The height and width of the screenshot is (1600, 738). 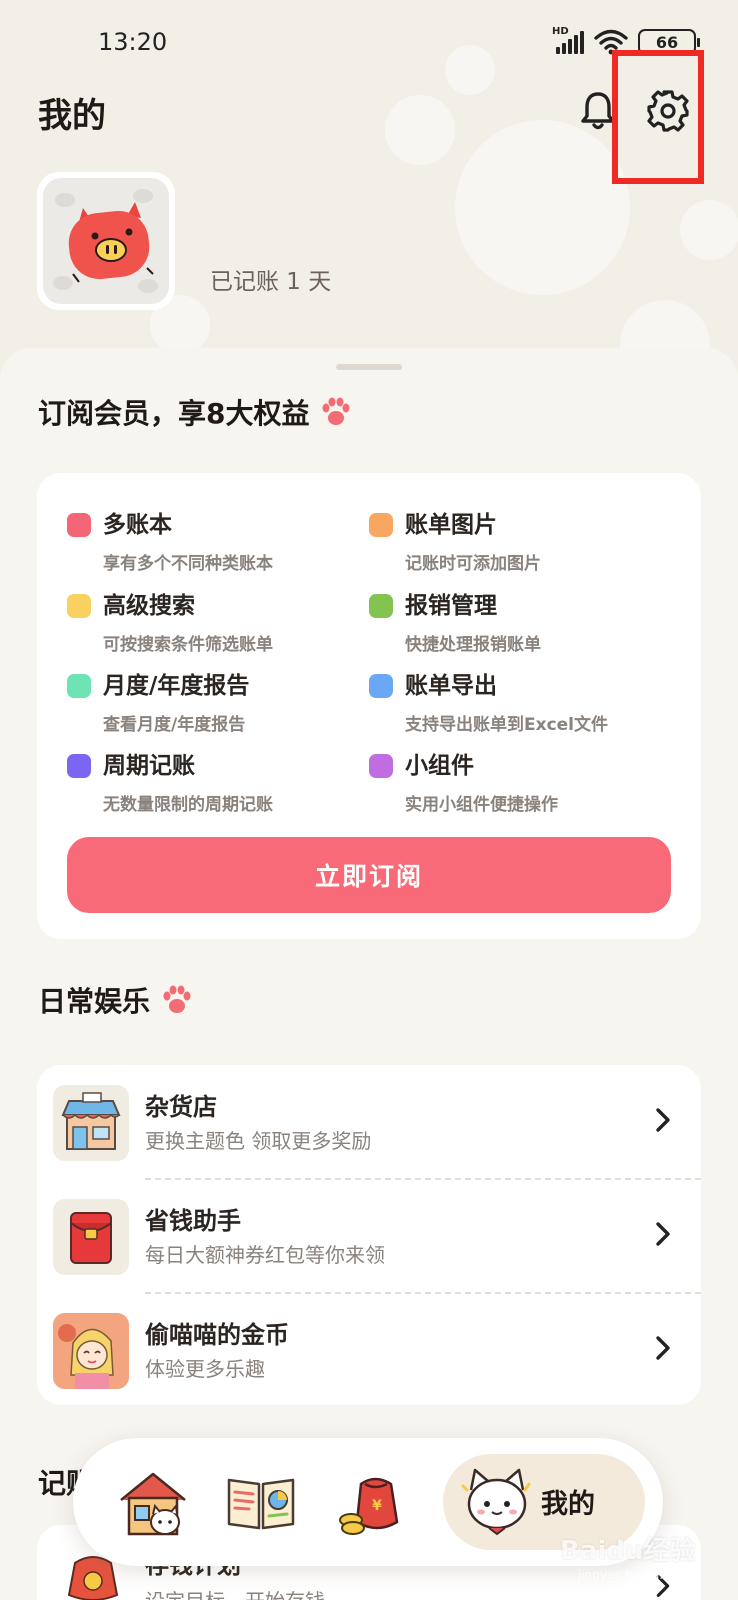 I want to click on sheet-handle, so click(x=369, y=367).